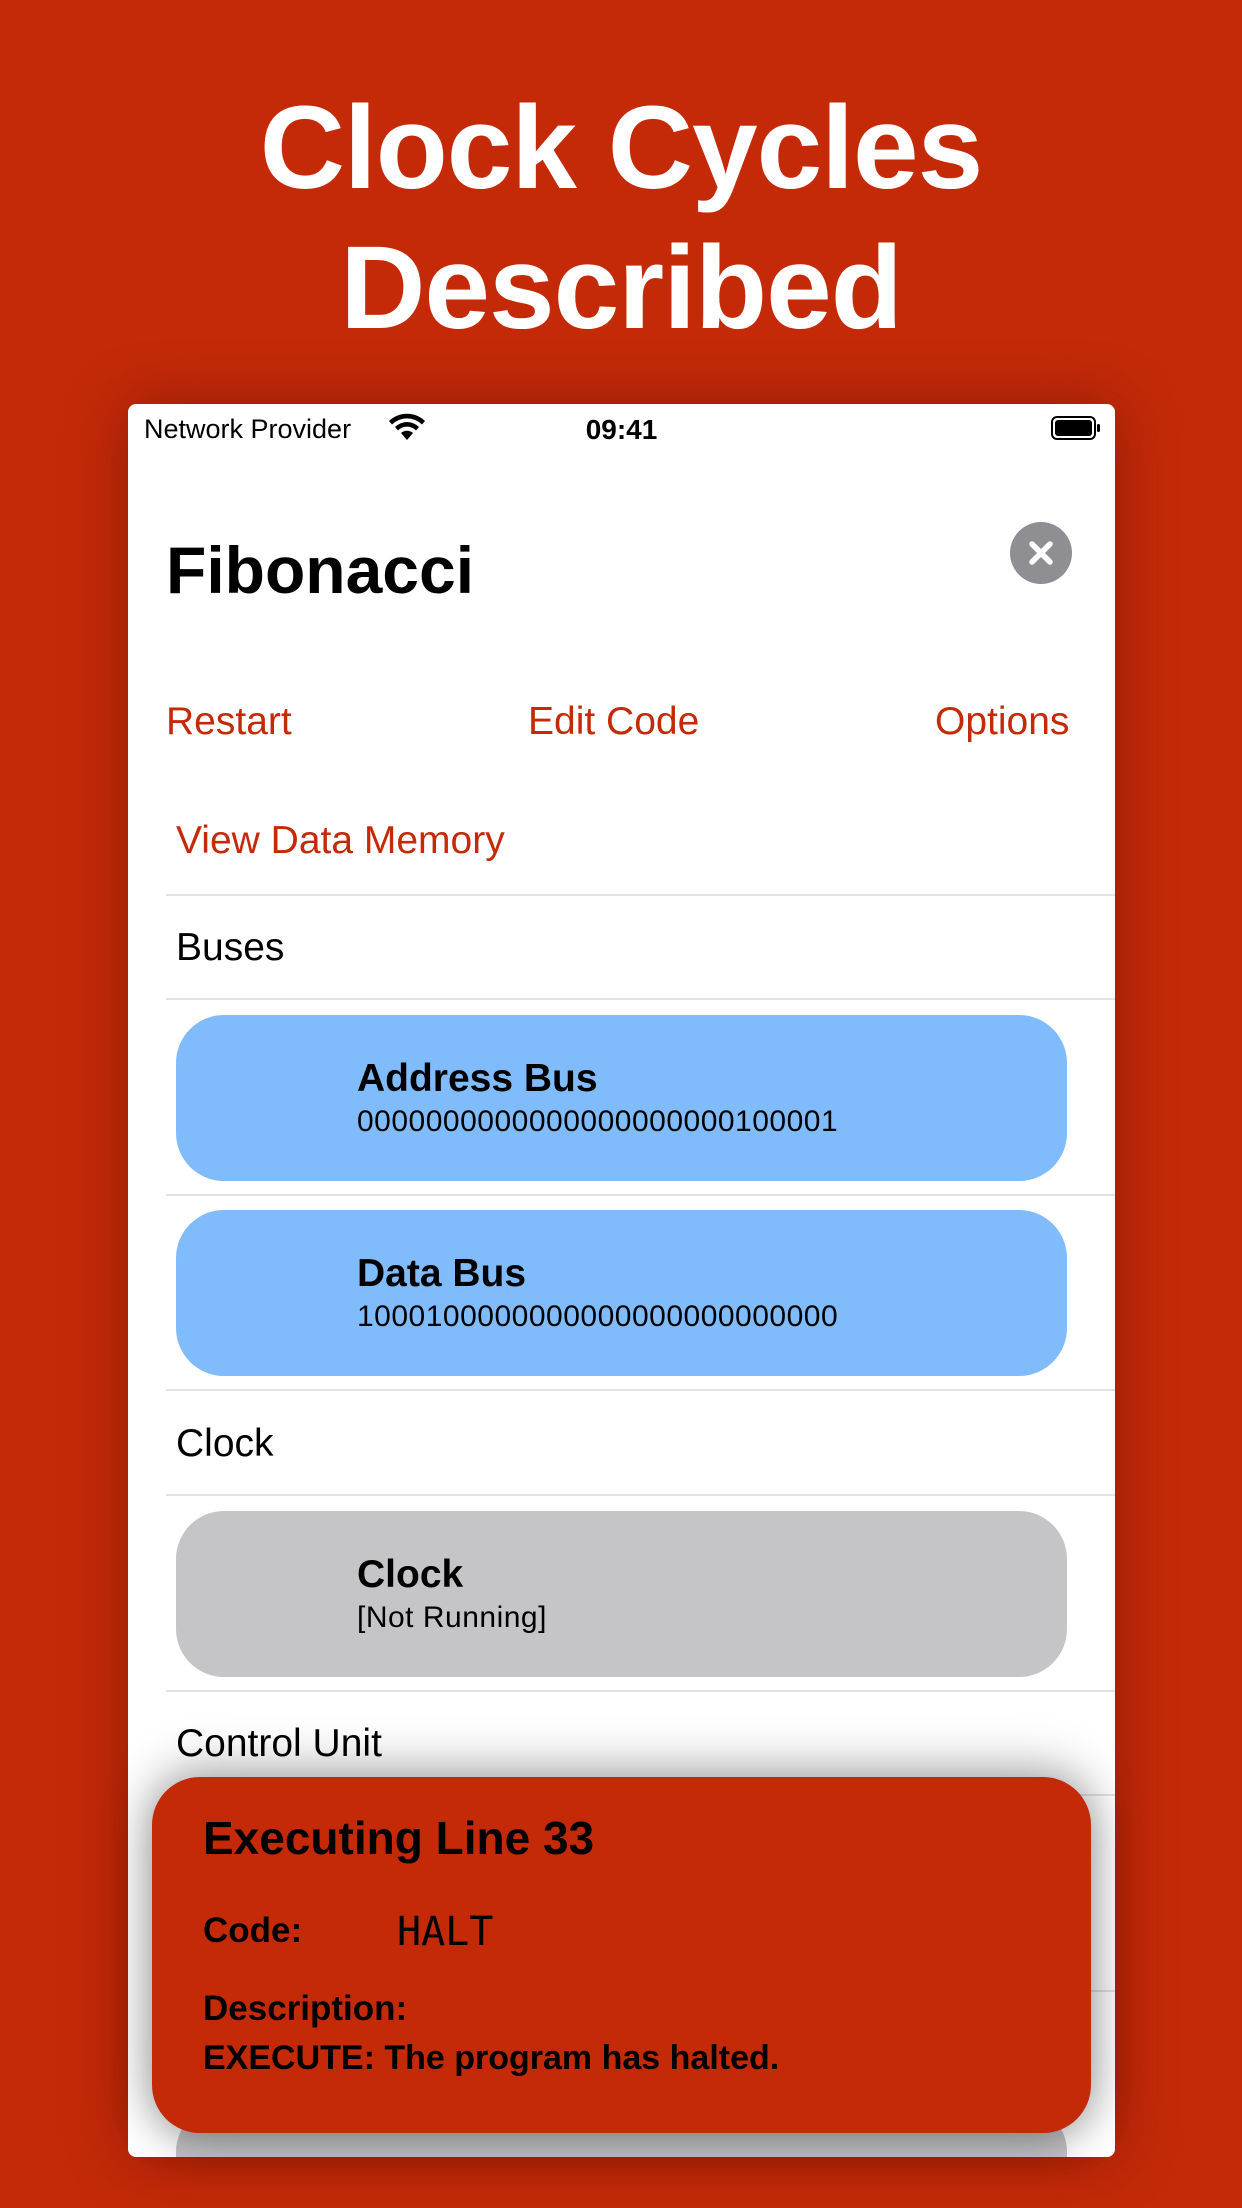  I want to click on headline-line-1: Clock Cycles, so click(621, 148).